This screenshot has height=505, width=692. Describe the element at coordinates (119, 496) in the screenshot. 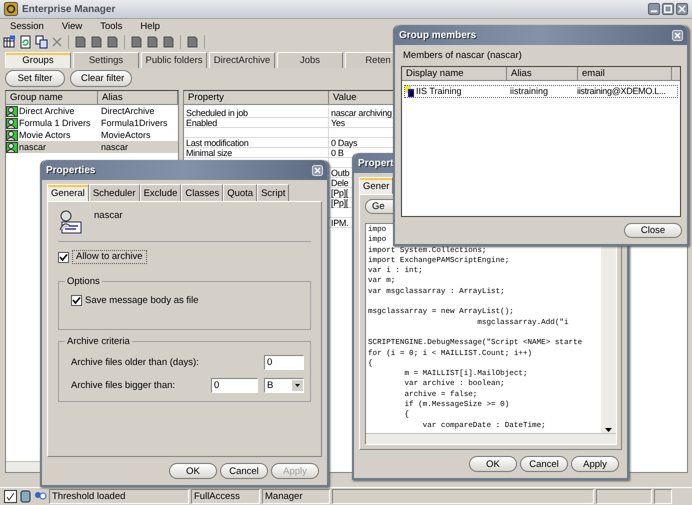

I see `status-text: Threshold loaded` at that location.